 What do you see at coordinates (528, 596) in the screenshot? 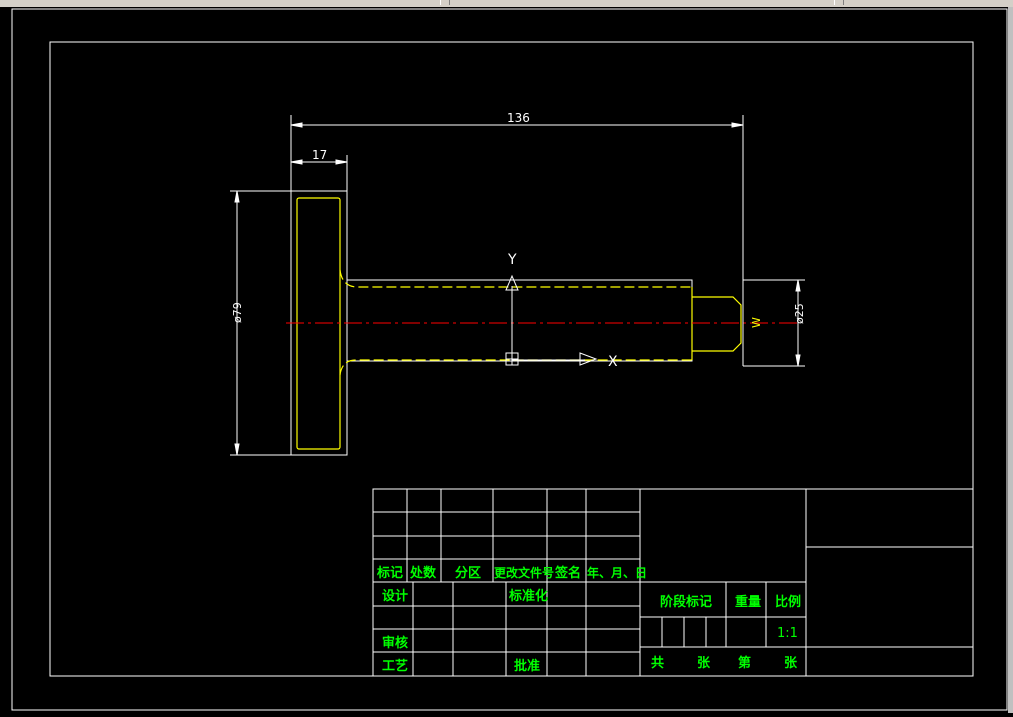
I see `label-standardize: 标准化` at bounding box center [528, 596].